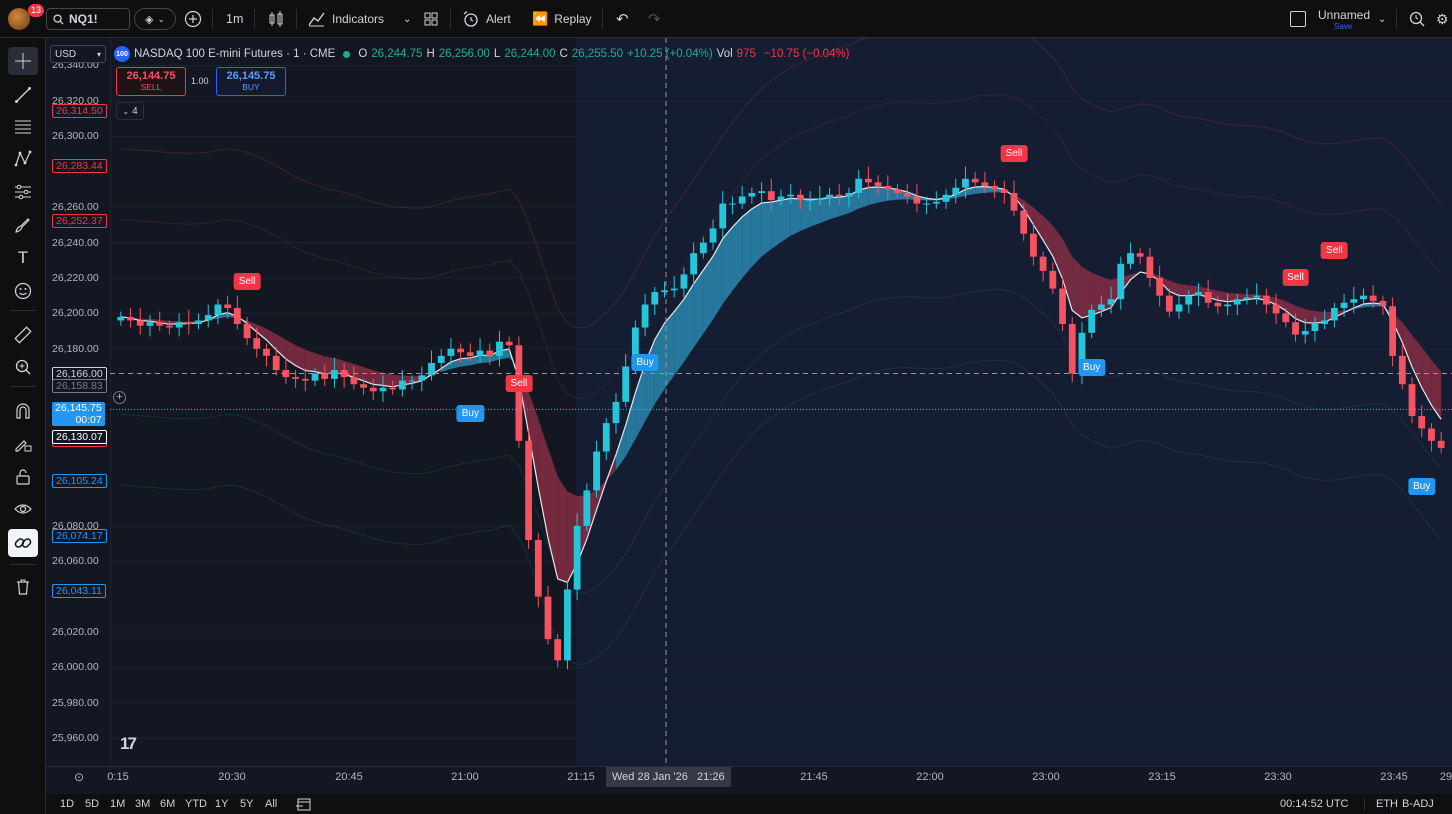 This screenshot has height=814, width=1452. I want to click on trend-line-tool, so click(23, 95).